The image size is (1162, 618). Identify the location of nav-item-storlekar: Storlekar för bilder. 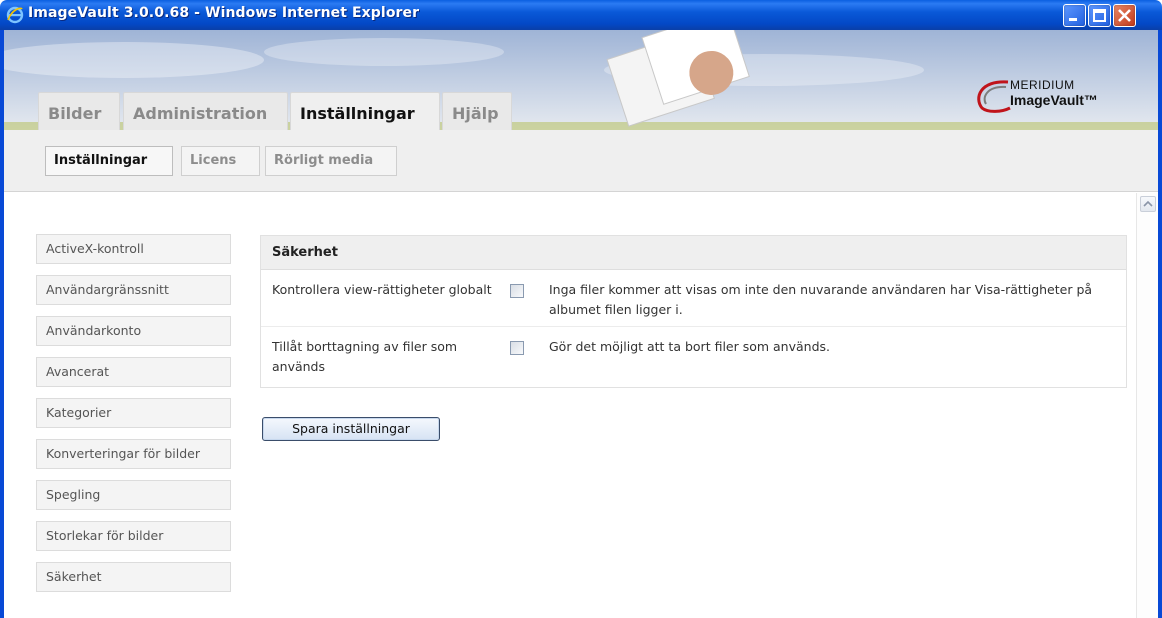
(133, 536).